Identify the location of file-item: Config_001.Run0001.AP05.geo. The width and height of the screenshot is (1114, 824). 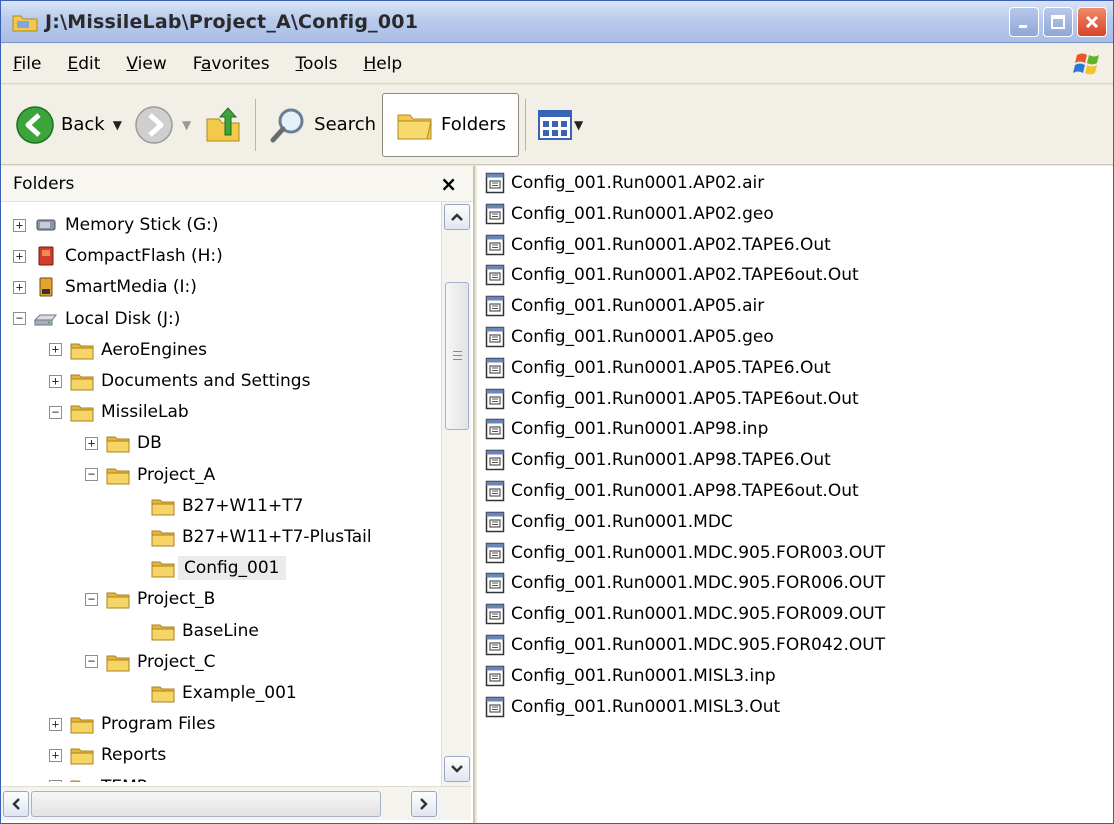
(629, 337).